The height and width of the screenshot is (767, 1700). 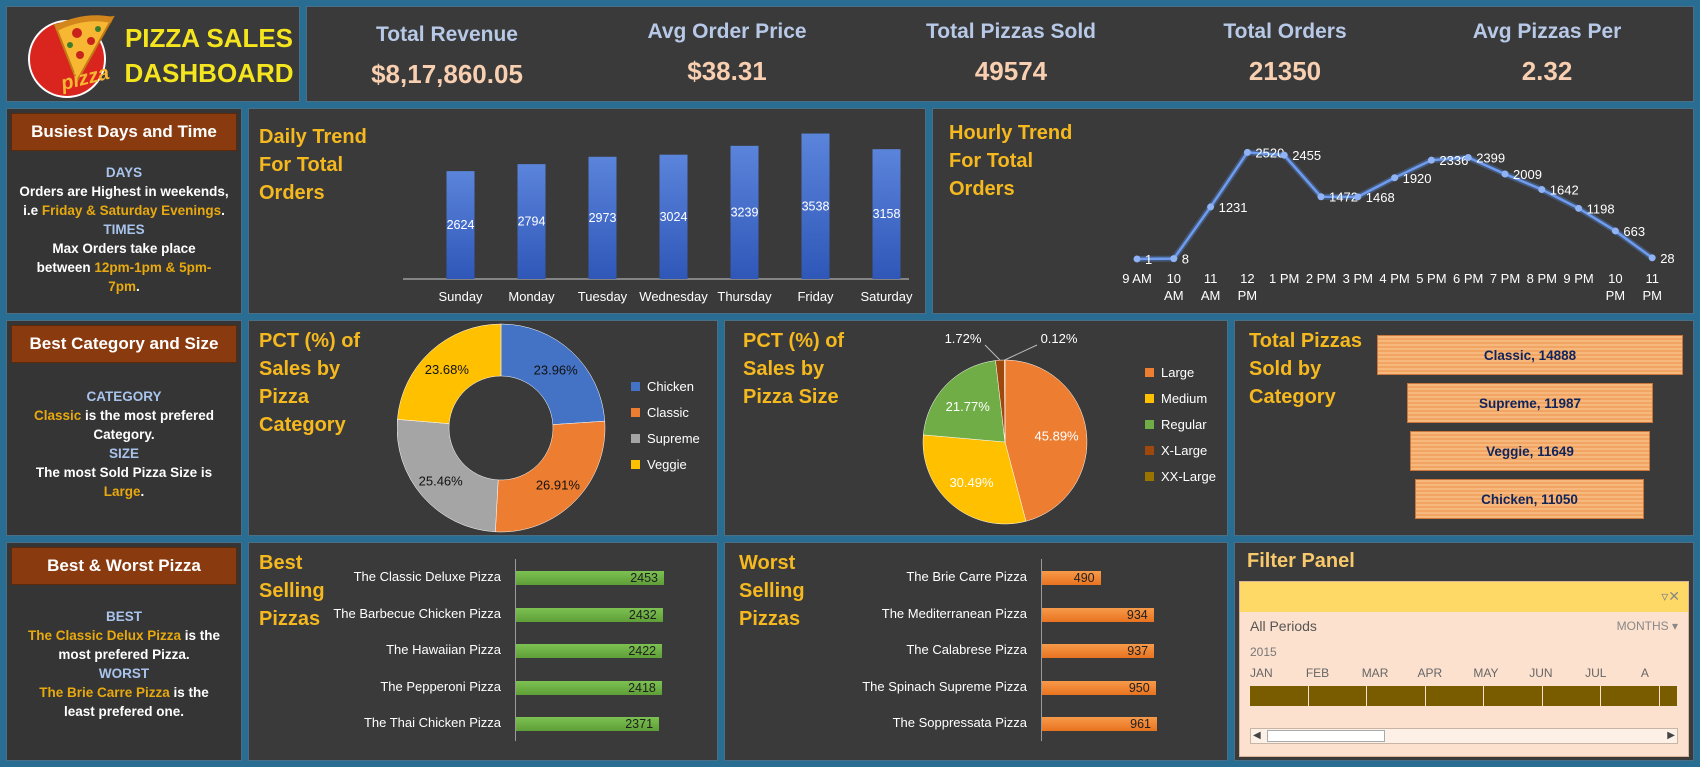 I want to click on triangle-left-icon: ◀, so click(x=1257, y=736).